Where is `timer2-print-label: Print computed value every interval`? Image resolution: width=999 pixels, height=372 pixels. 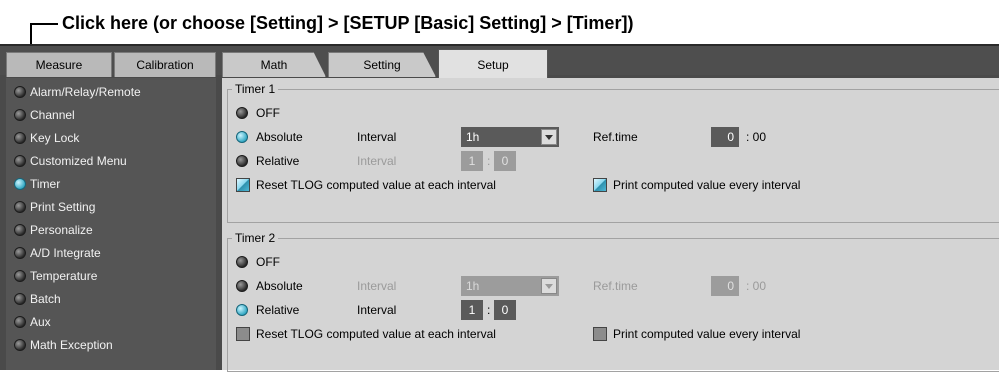 timer2-print-label: Print computed value every interval is located at coordinates (707, 334).